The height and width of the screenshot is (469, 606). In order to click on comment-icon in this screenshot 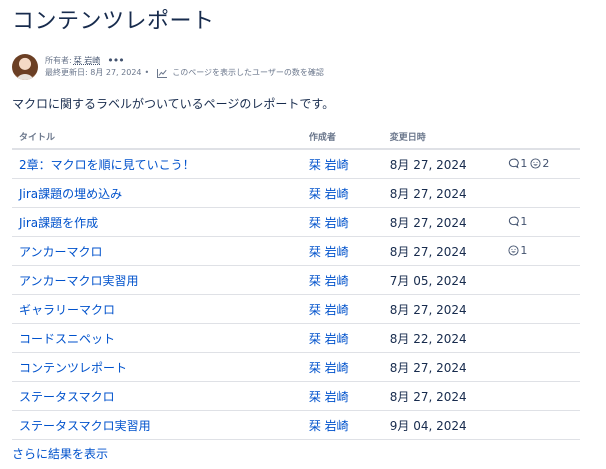, I will do `click(514, 163)`.